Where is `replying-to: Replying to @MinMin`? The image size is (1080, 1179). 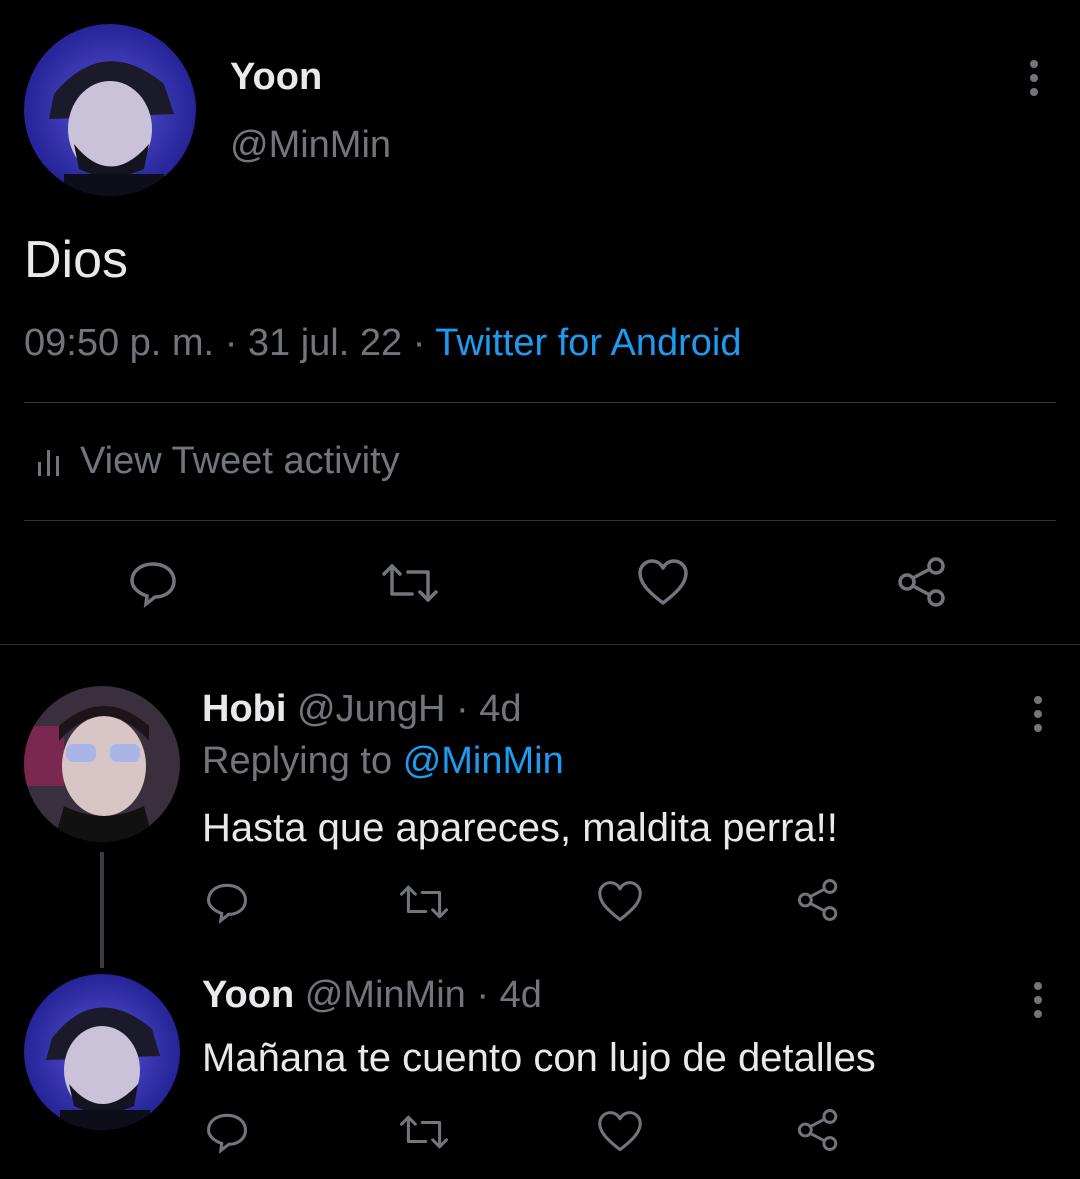
replying-to: Replying to @MinMin is located at coordinates (383, 761).